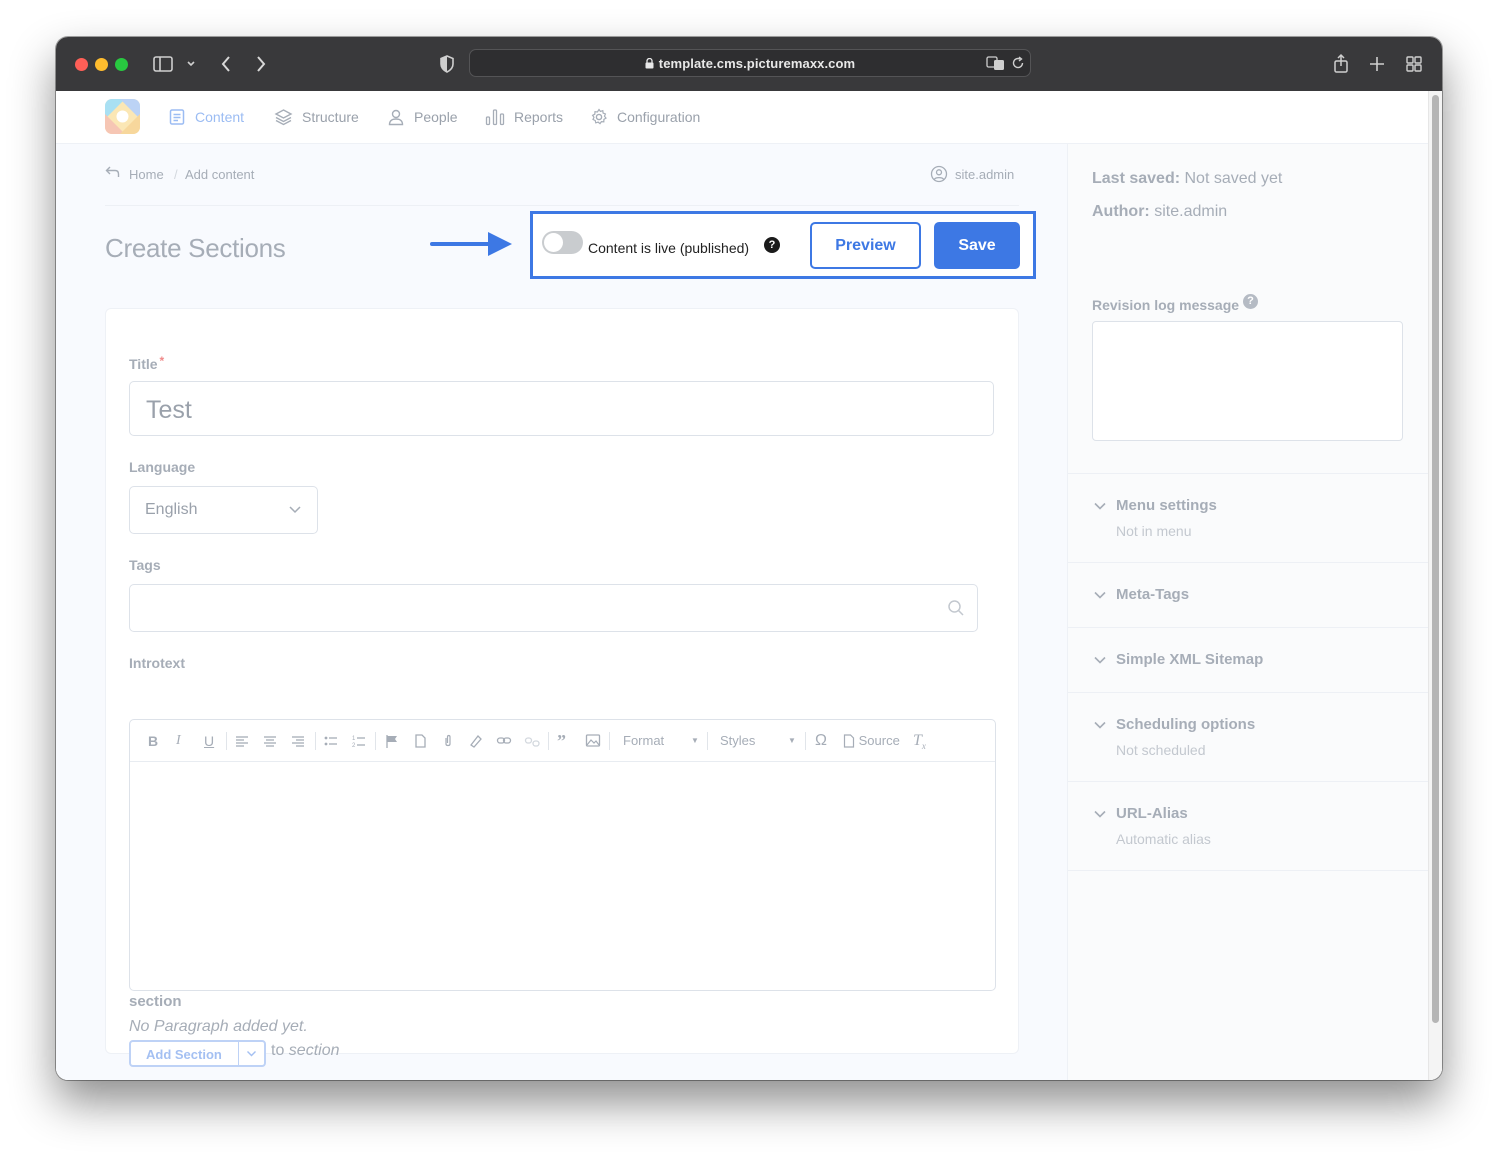  I want to click on nav-structure: Structure, so click(316, 117).